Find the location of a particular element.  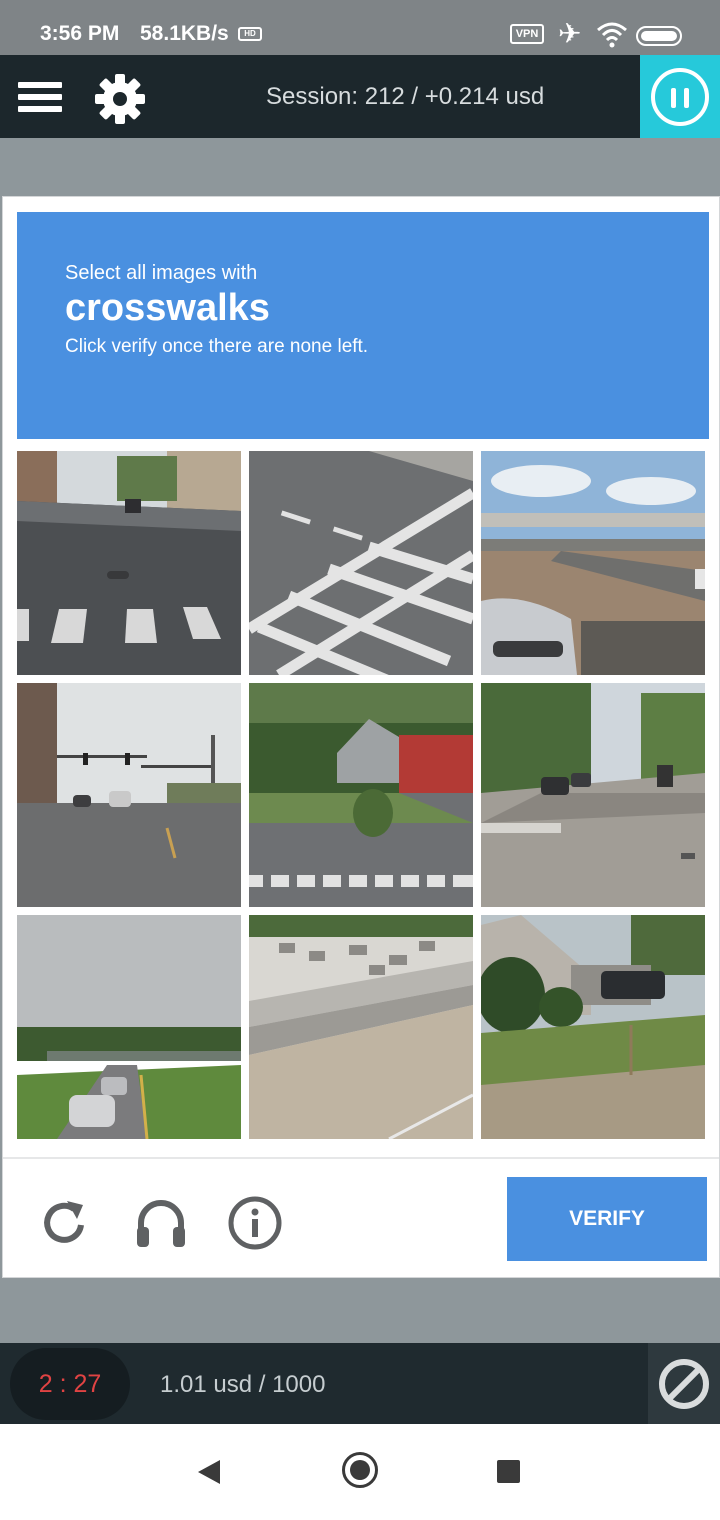

app-header: Session: 212 / +0.214 usd is located at coordinates (360, 96).